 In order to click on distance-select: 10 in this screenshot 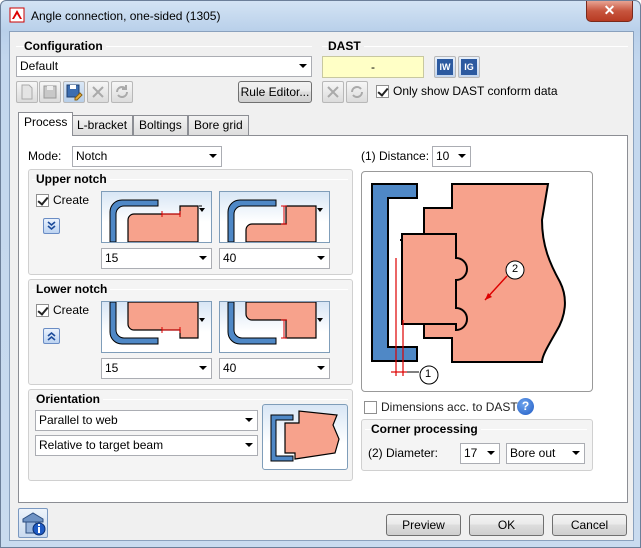, I will do `click(451, 156)`.